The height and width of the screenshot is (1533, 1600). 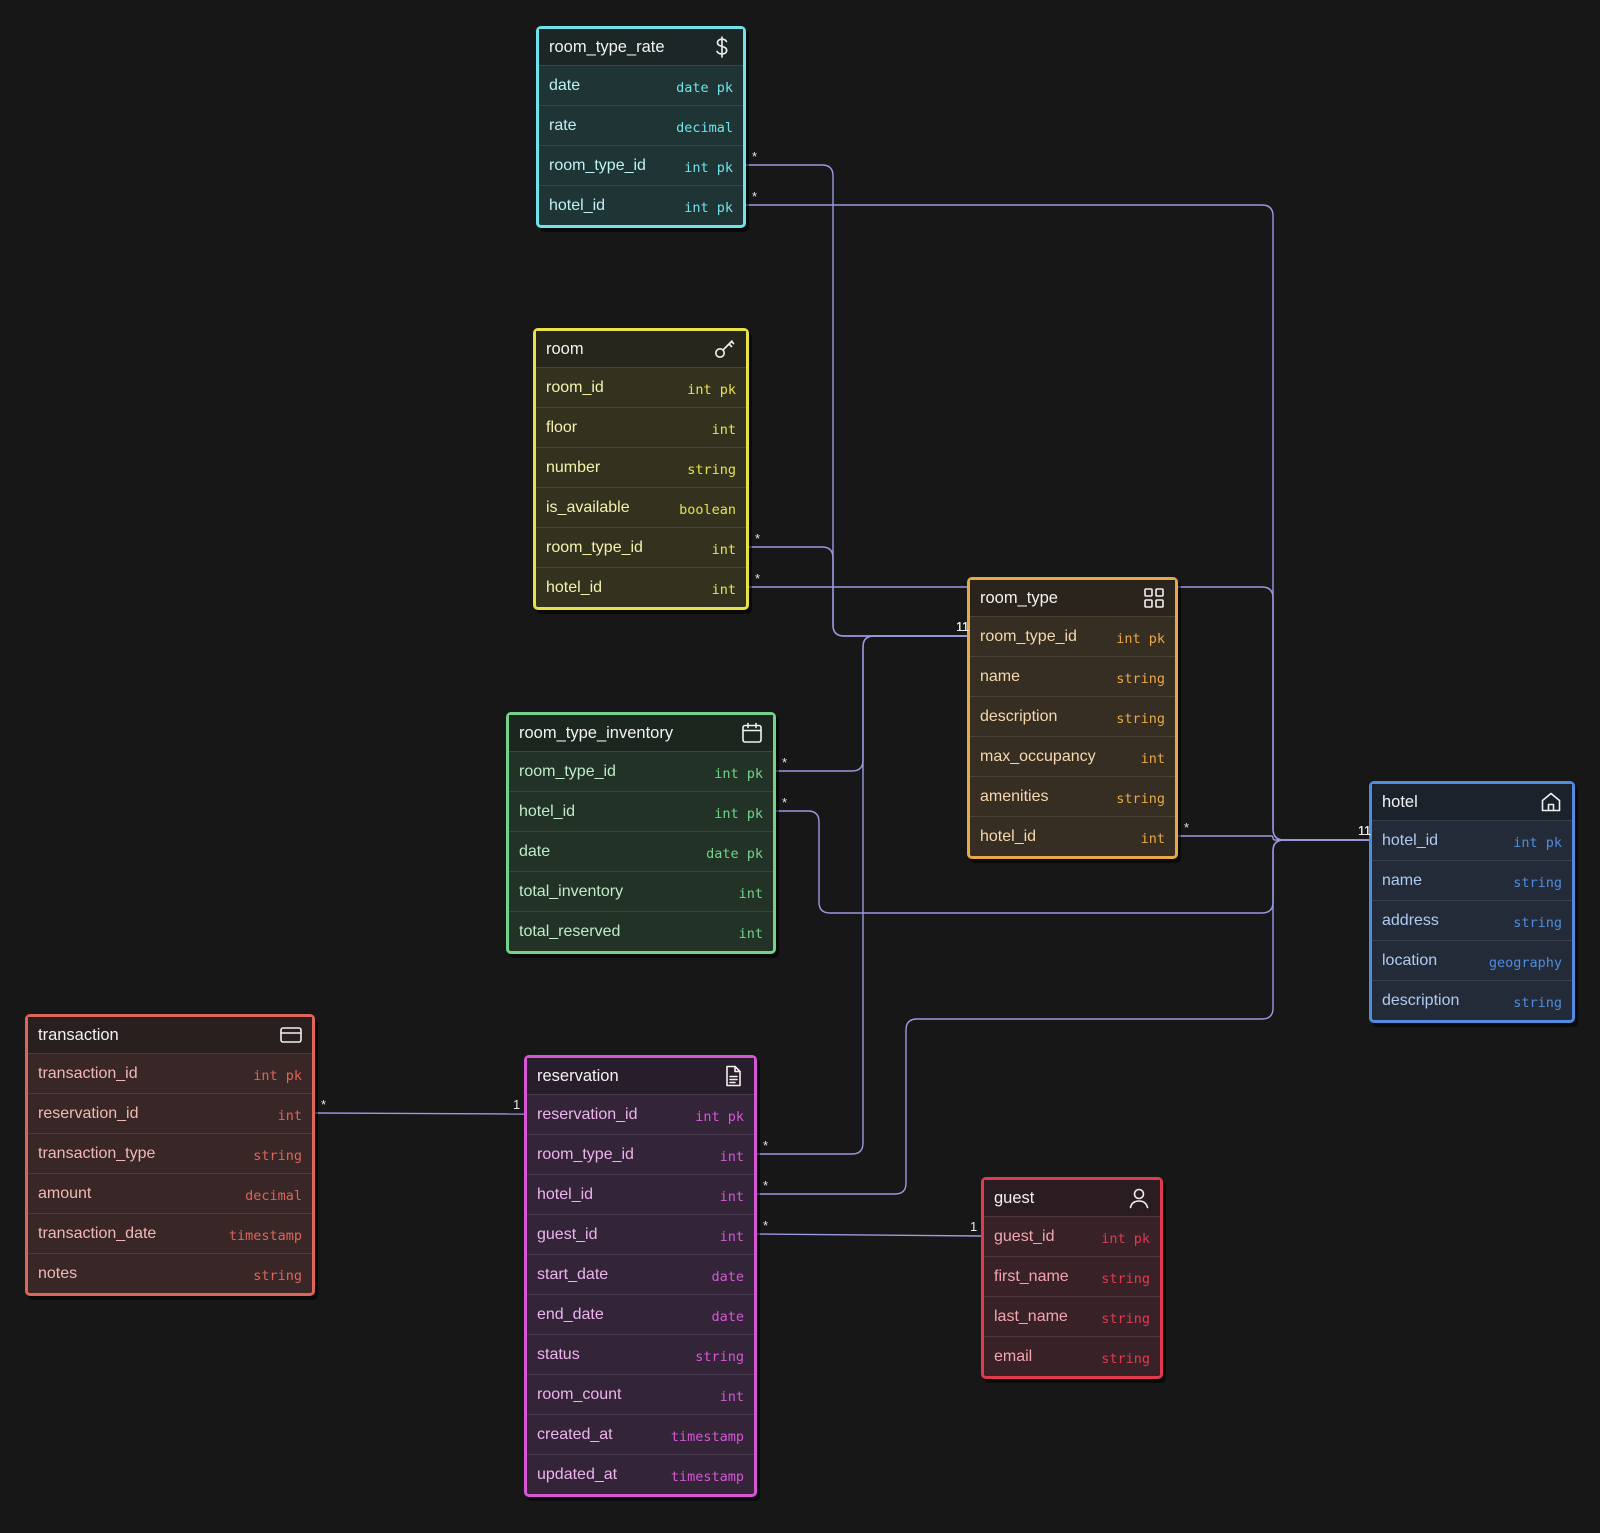 What do you see at coordinates (641, 507) in the screenshot?
I see `field-row: is_available boolean` at bounding box center [641, 507].